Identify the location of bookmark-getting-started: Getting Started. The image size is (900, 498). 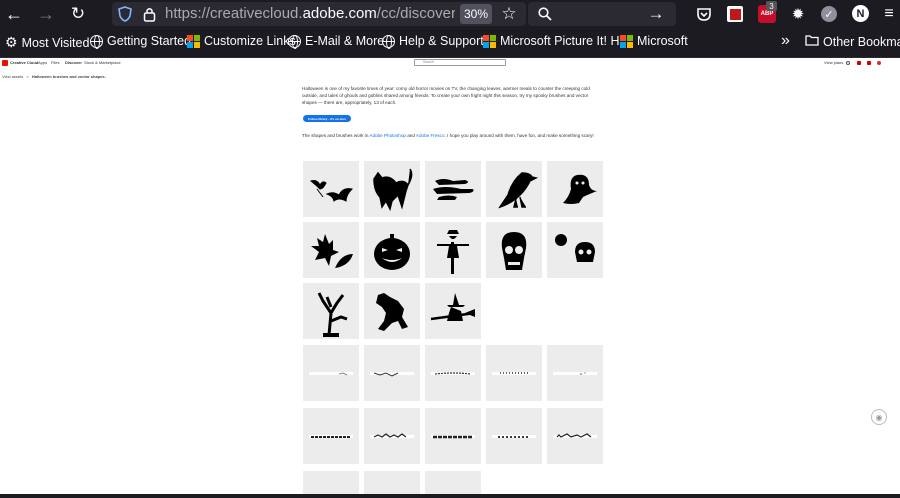
(141, 41).